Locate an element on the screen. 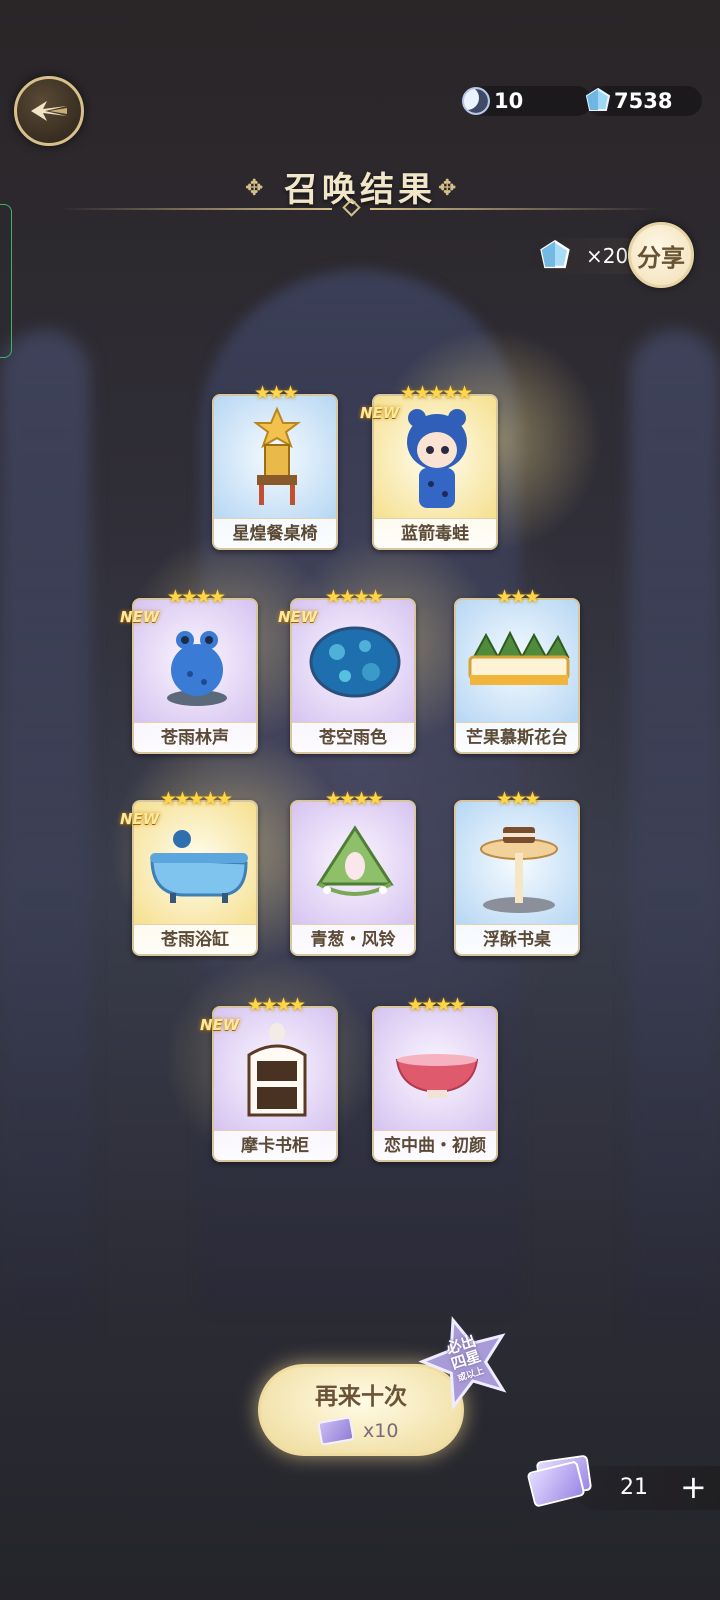 The image size is (720, 1600). result-card-name: 蓝箭毒蛙 is located at coordinates (435, 533).